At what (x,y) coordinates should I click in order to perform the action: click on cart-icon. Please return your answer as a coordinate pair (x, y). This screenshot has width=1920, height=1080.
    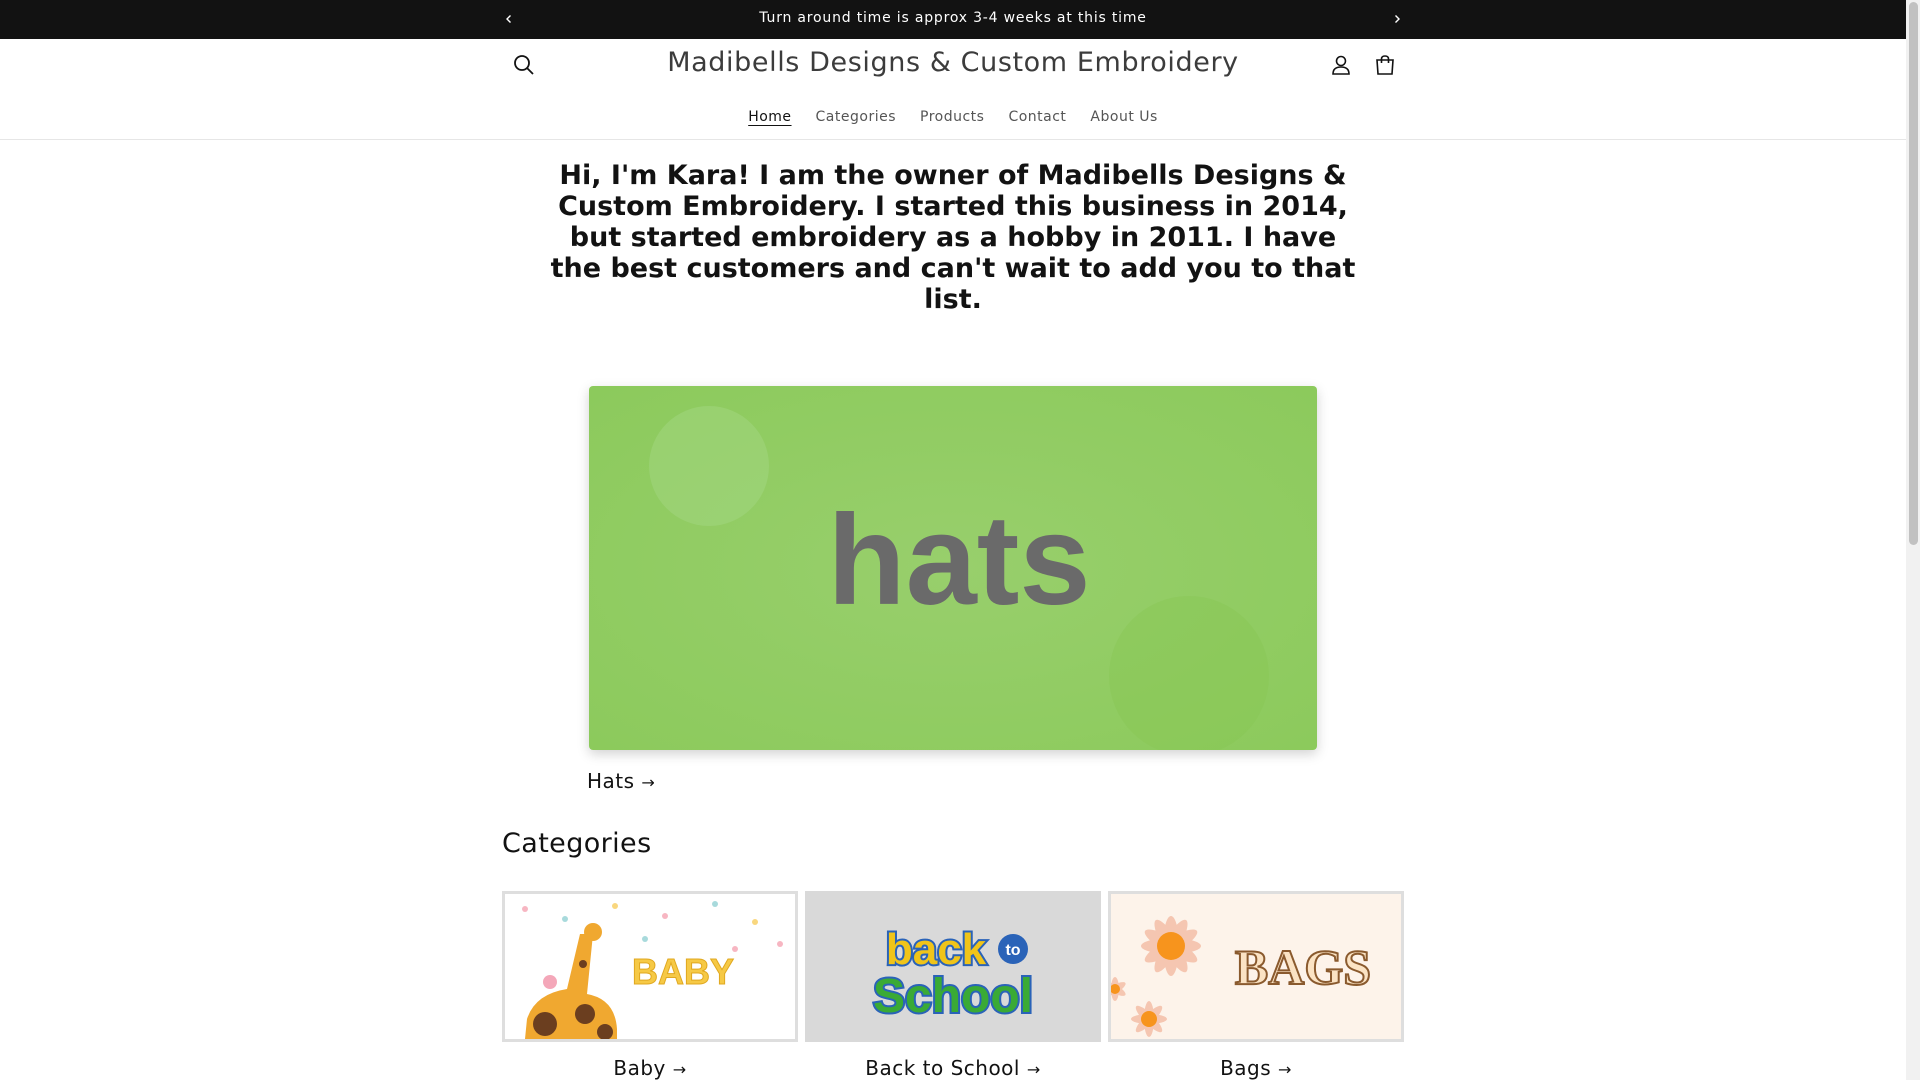
    Looking at the image, I should click on (1385, 65).